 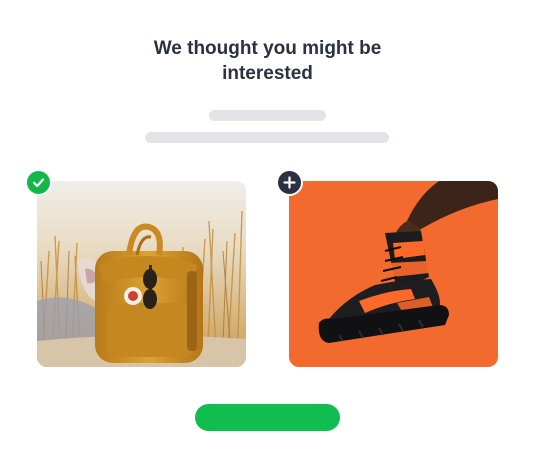 I want to click on plus-icon, so click(x=289, y=182).